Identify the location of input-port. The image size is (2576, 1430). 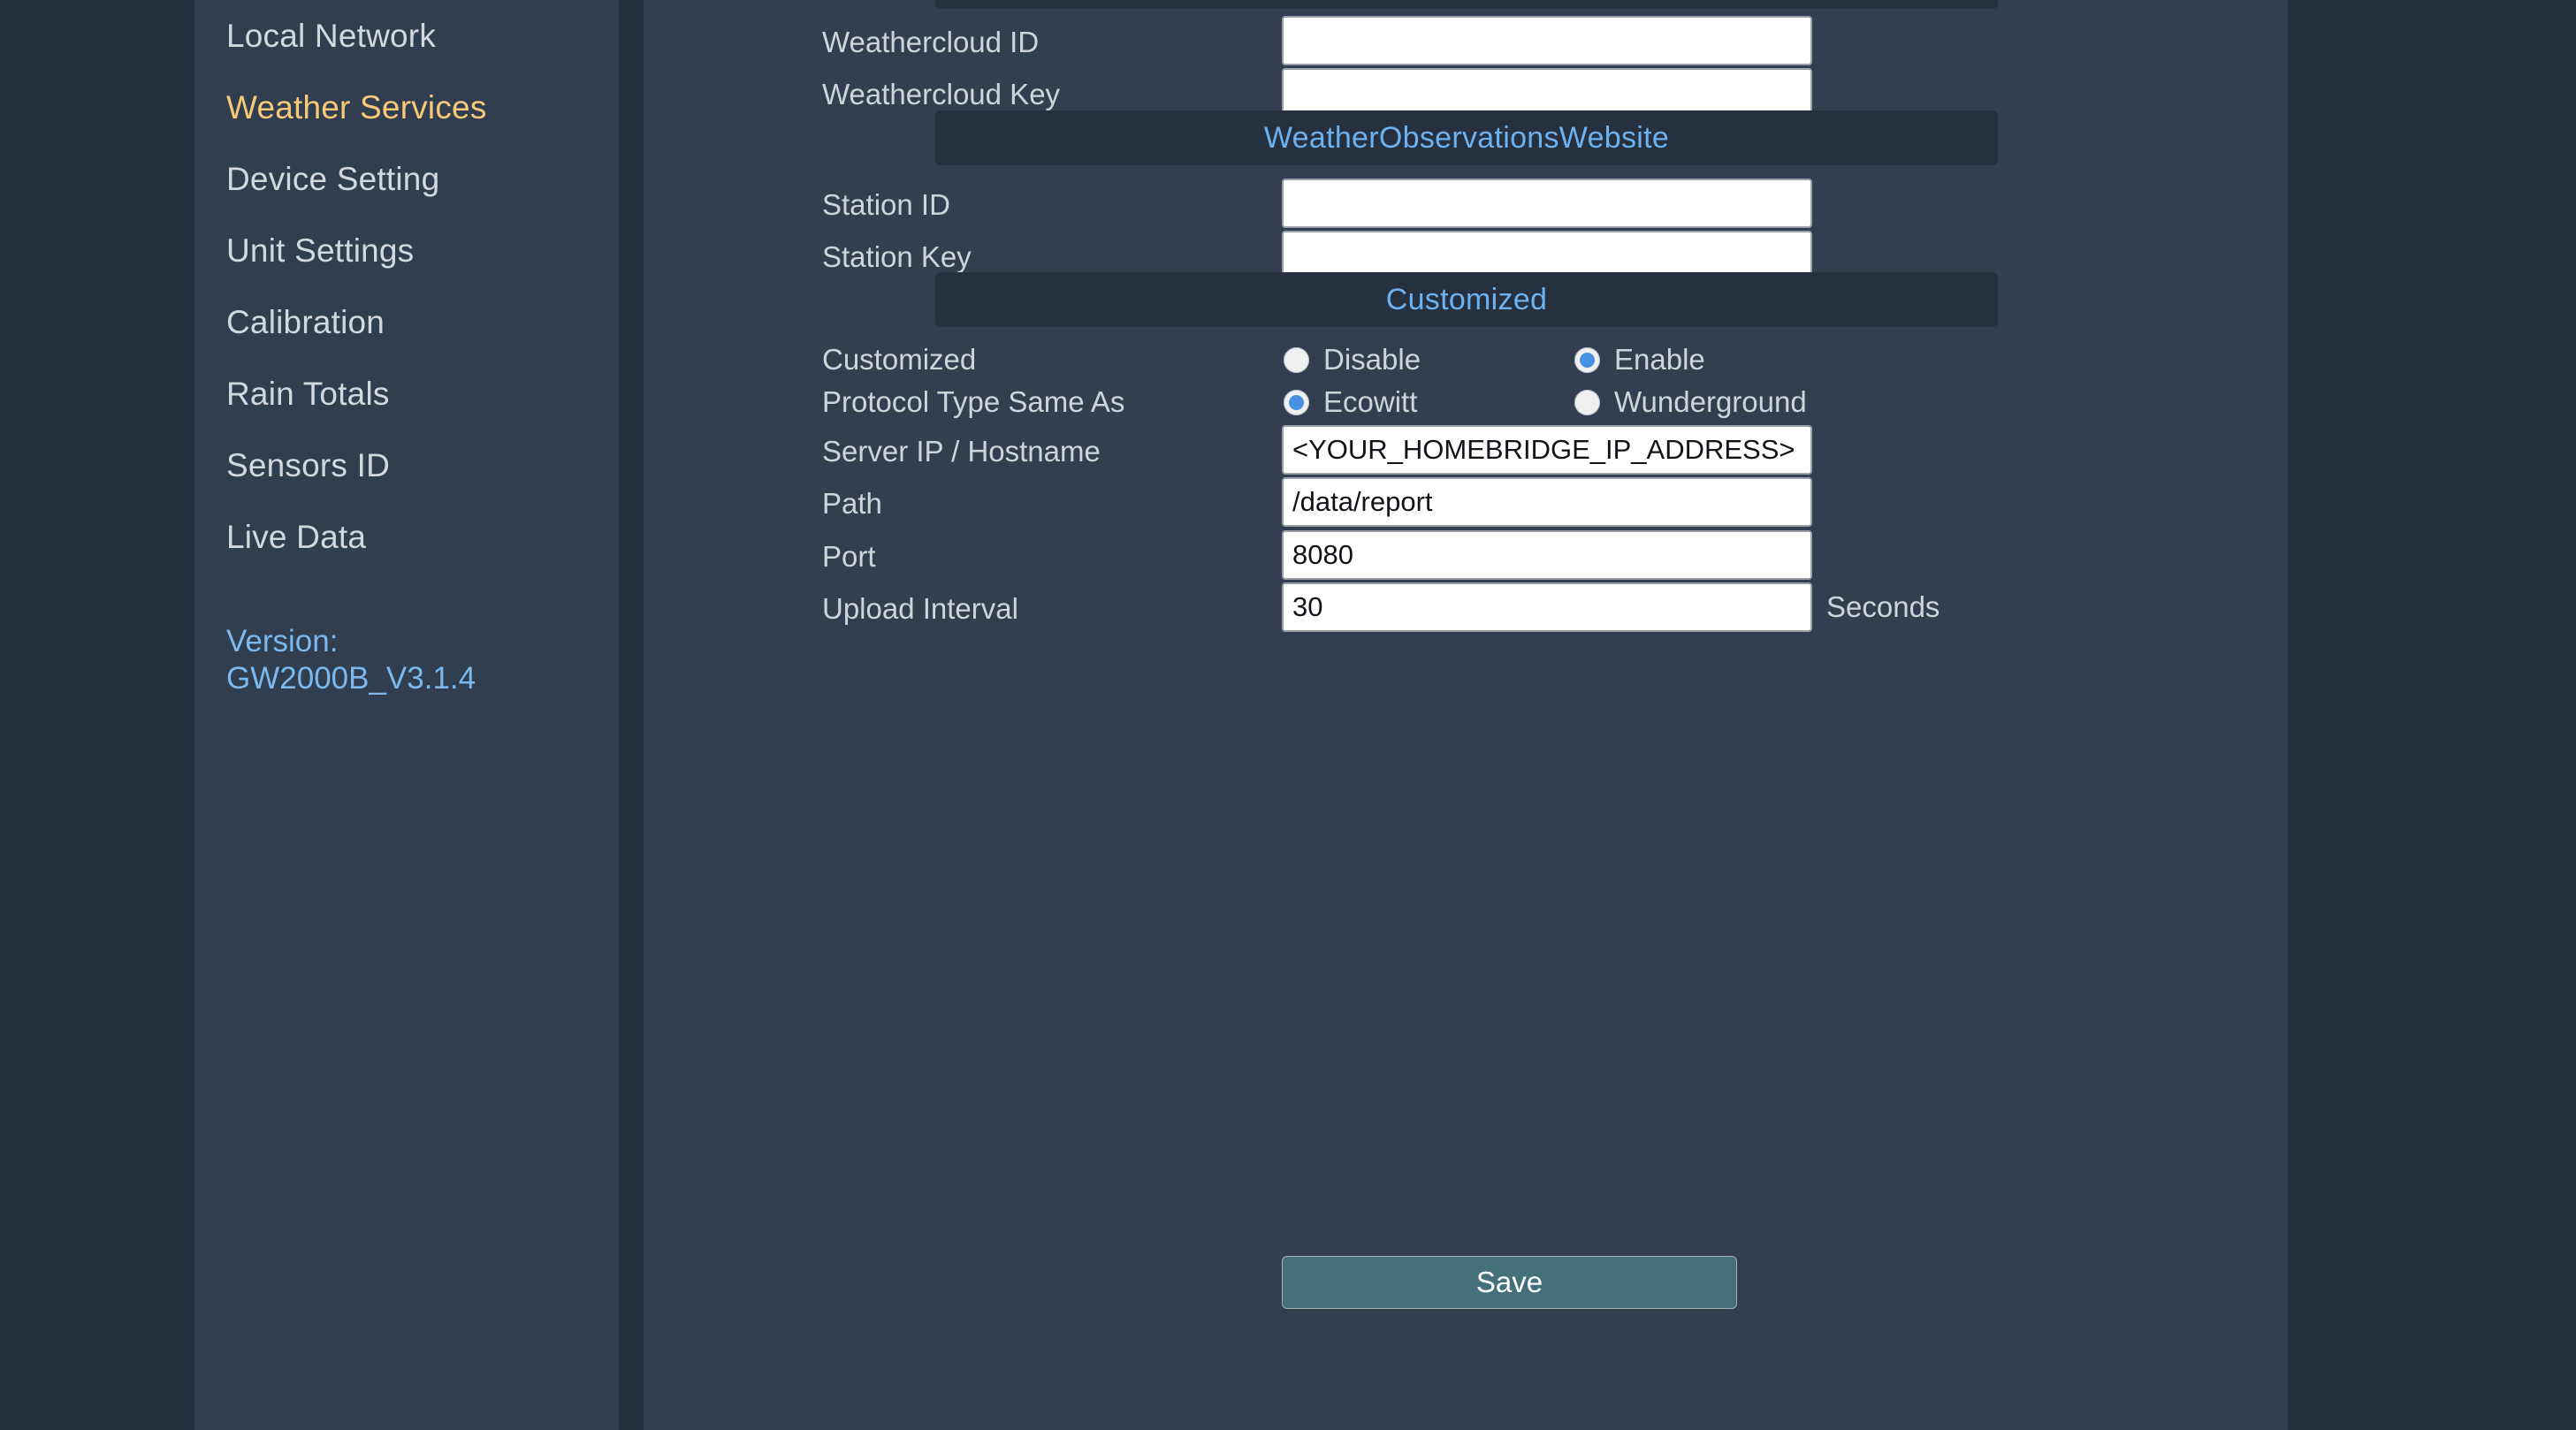
(1547, 555).